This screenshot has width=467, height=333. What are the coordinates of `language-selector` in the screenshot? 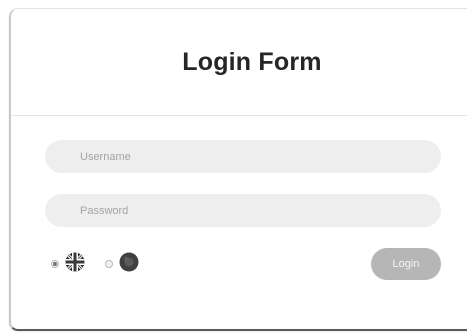 It's located at (95, 264).